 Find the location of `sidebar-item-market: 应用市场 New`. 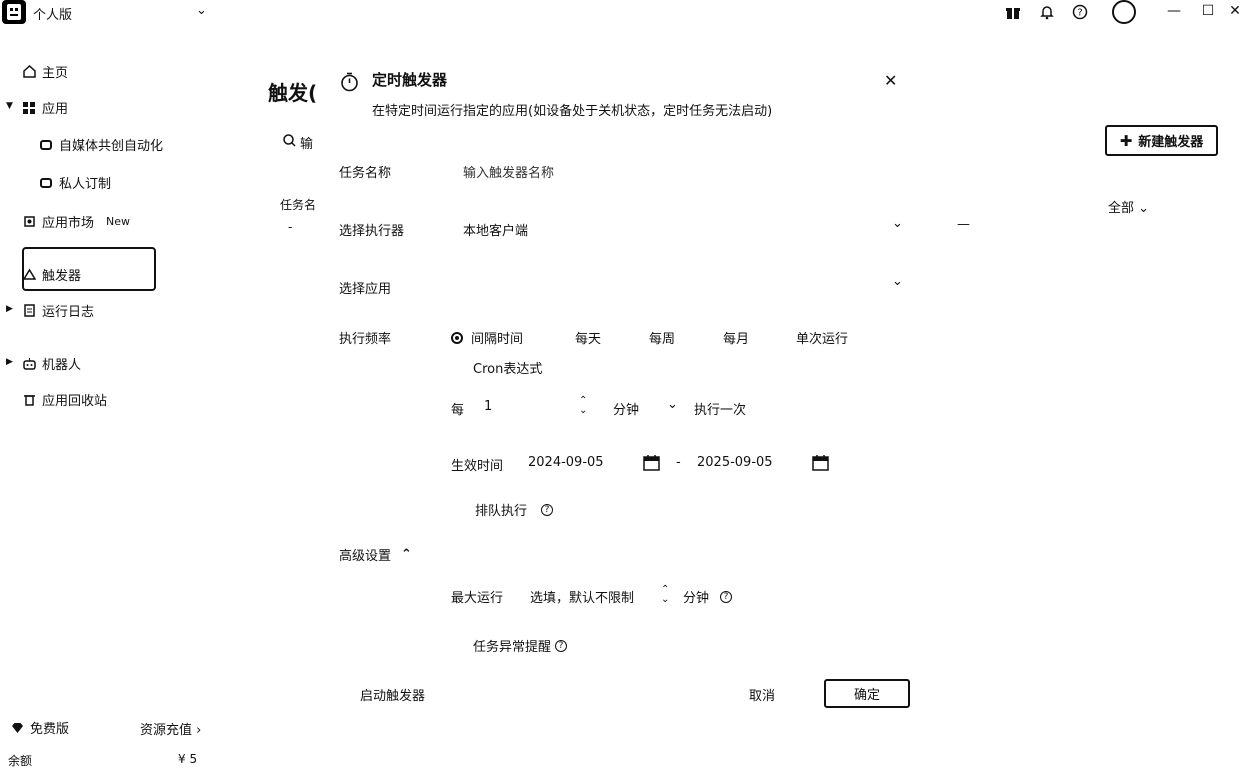

sidebar-item-market: 应用市场 New is located at coordinates (76, 221).